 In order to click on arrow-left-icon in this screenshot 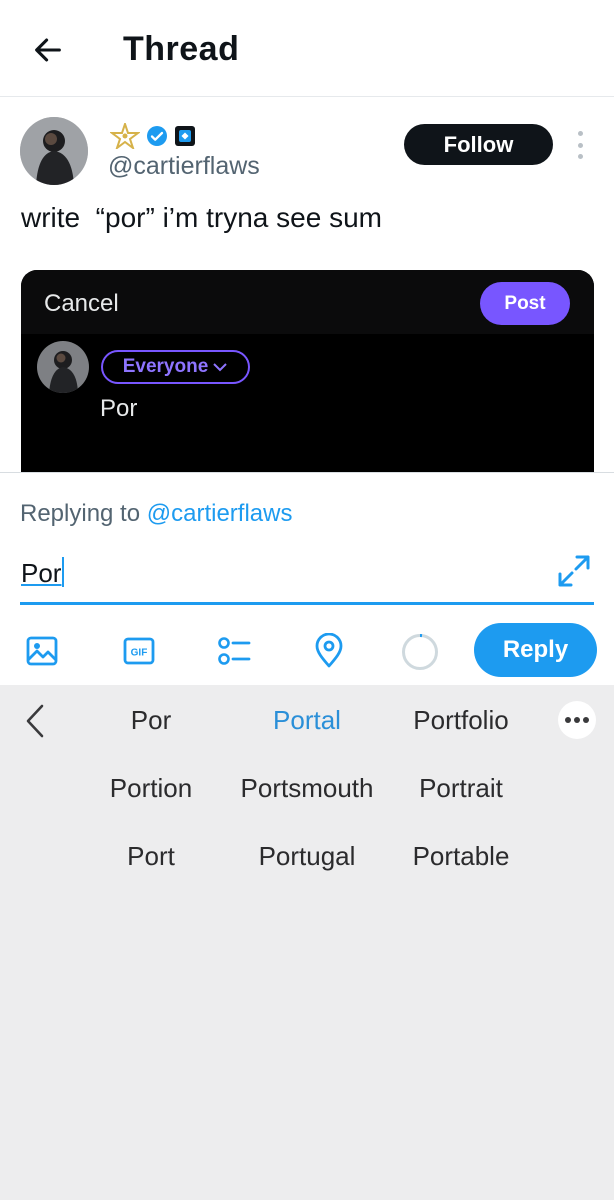, I will do `click(48, 50)`.